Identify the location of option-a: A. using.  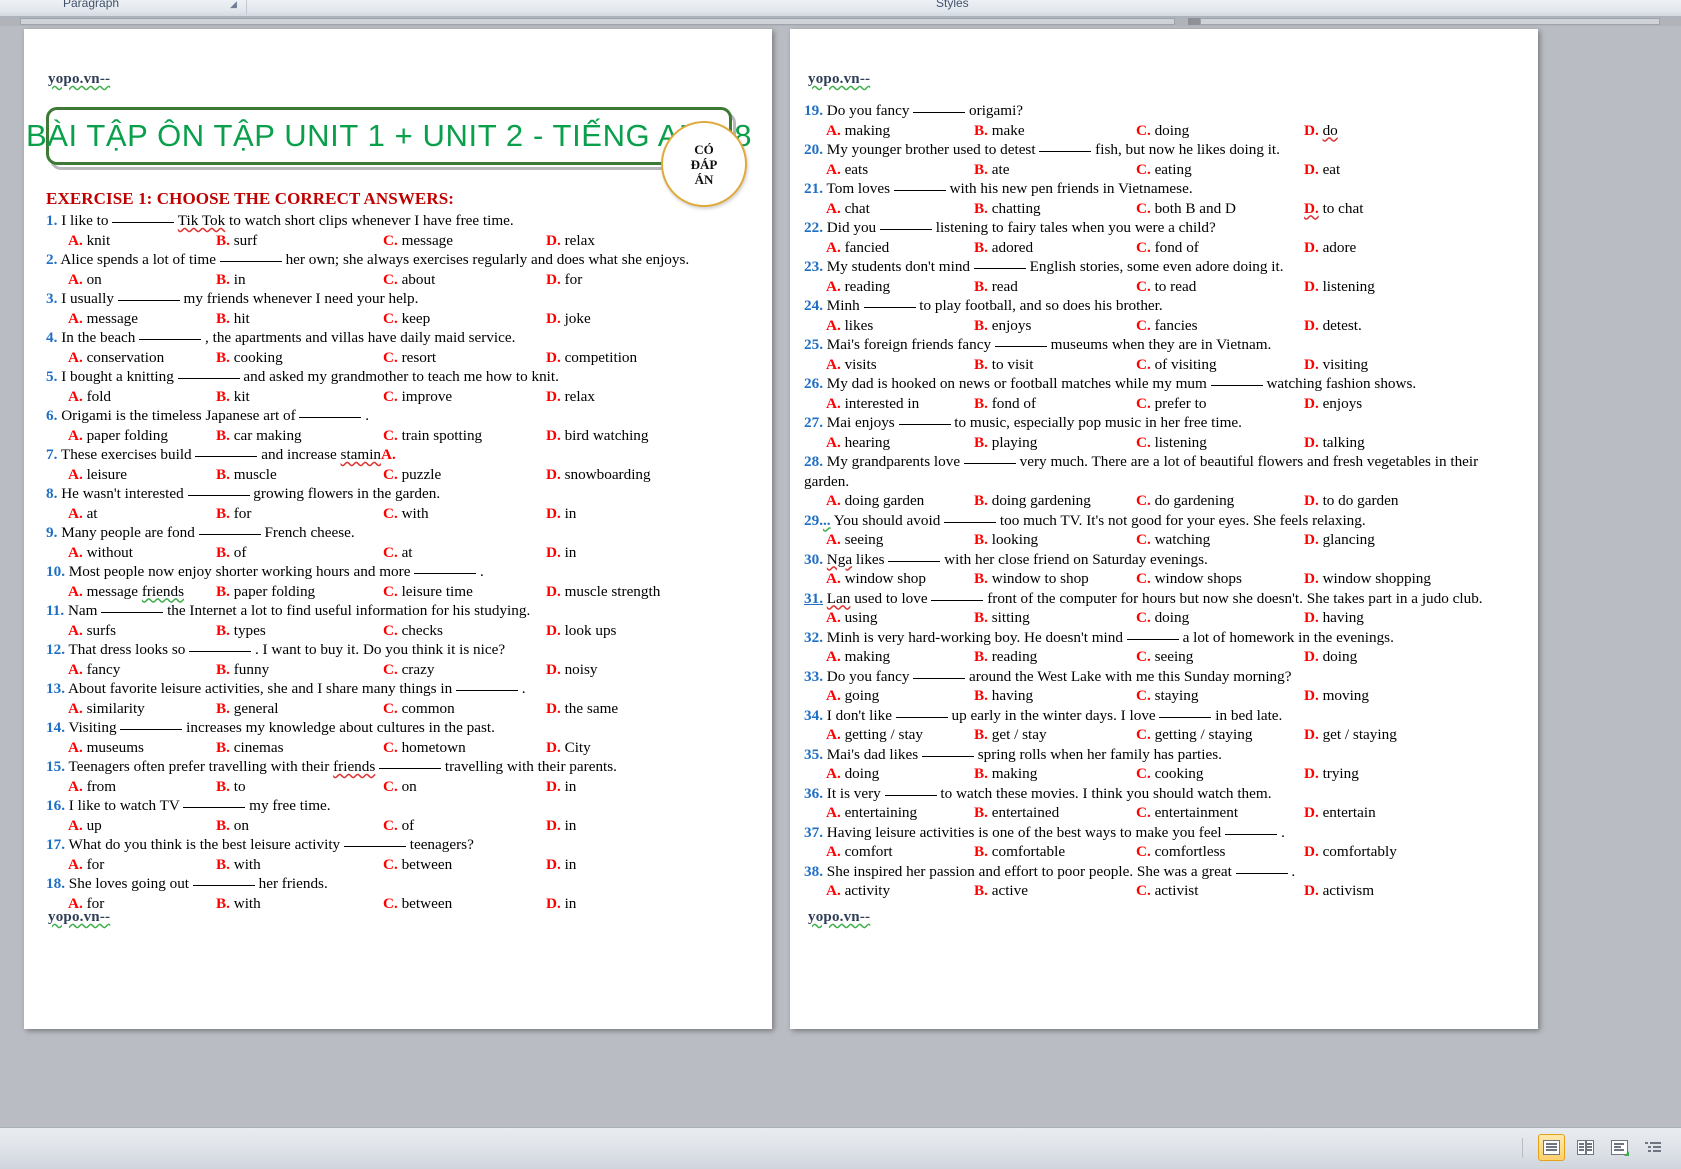
(851, 618).